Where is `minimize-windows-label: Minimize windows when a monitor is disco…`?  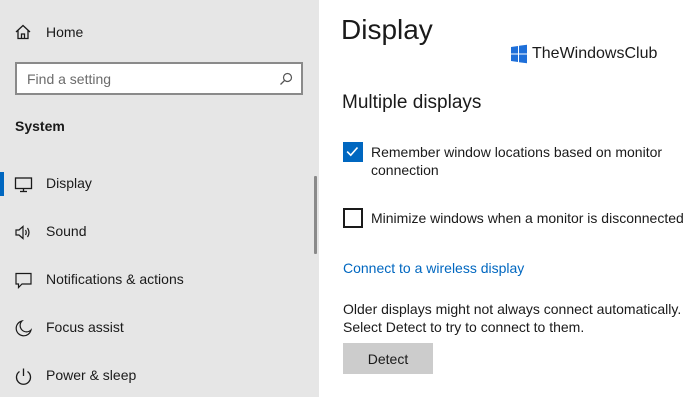 minimize-windows-label: Minimize windows when a monitor is disco… is located at coordinates (527, 218).